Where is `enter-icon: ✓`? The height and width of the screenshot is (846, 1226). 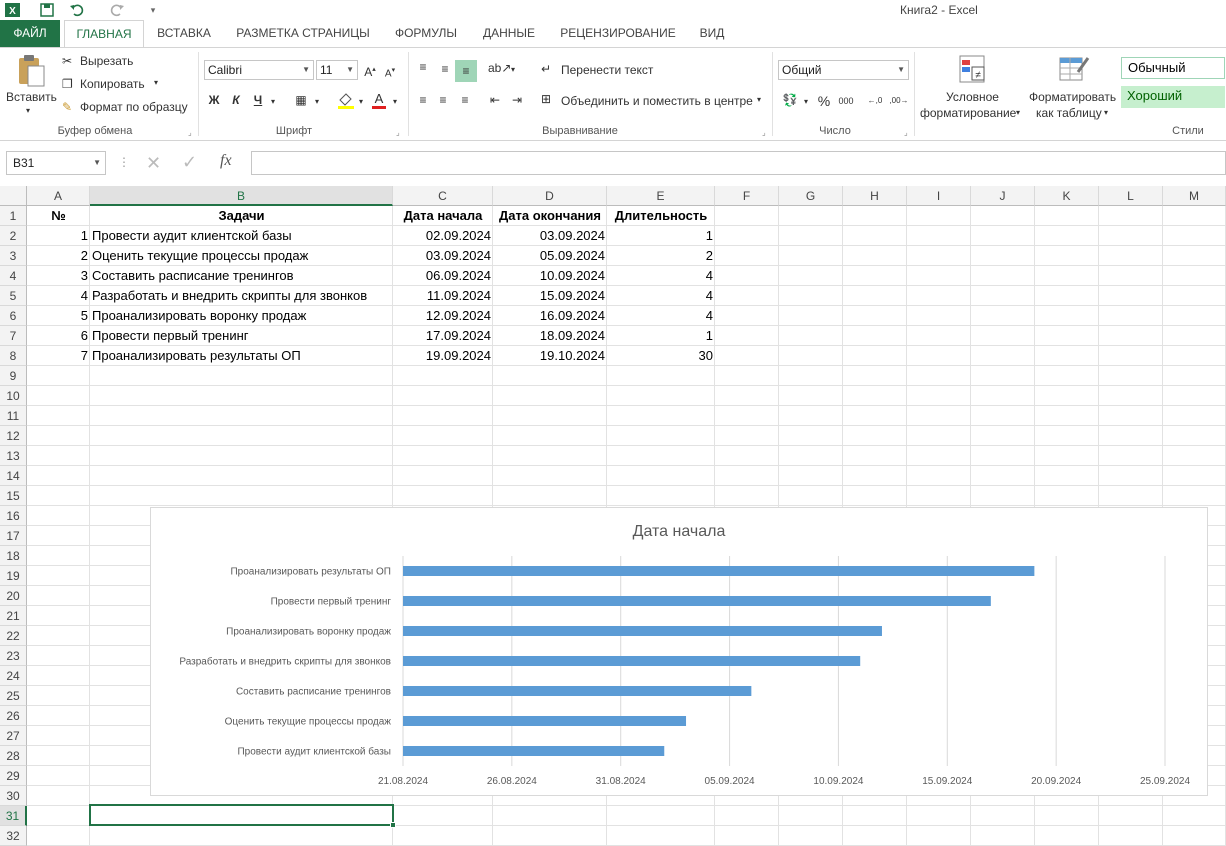 enter-icon: ✓ is located at coordinates (189, 162).